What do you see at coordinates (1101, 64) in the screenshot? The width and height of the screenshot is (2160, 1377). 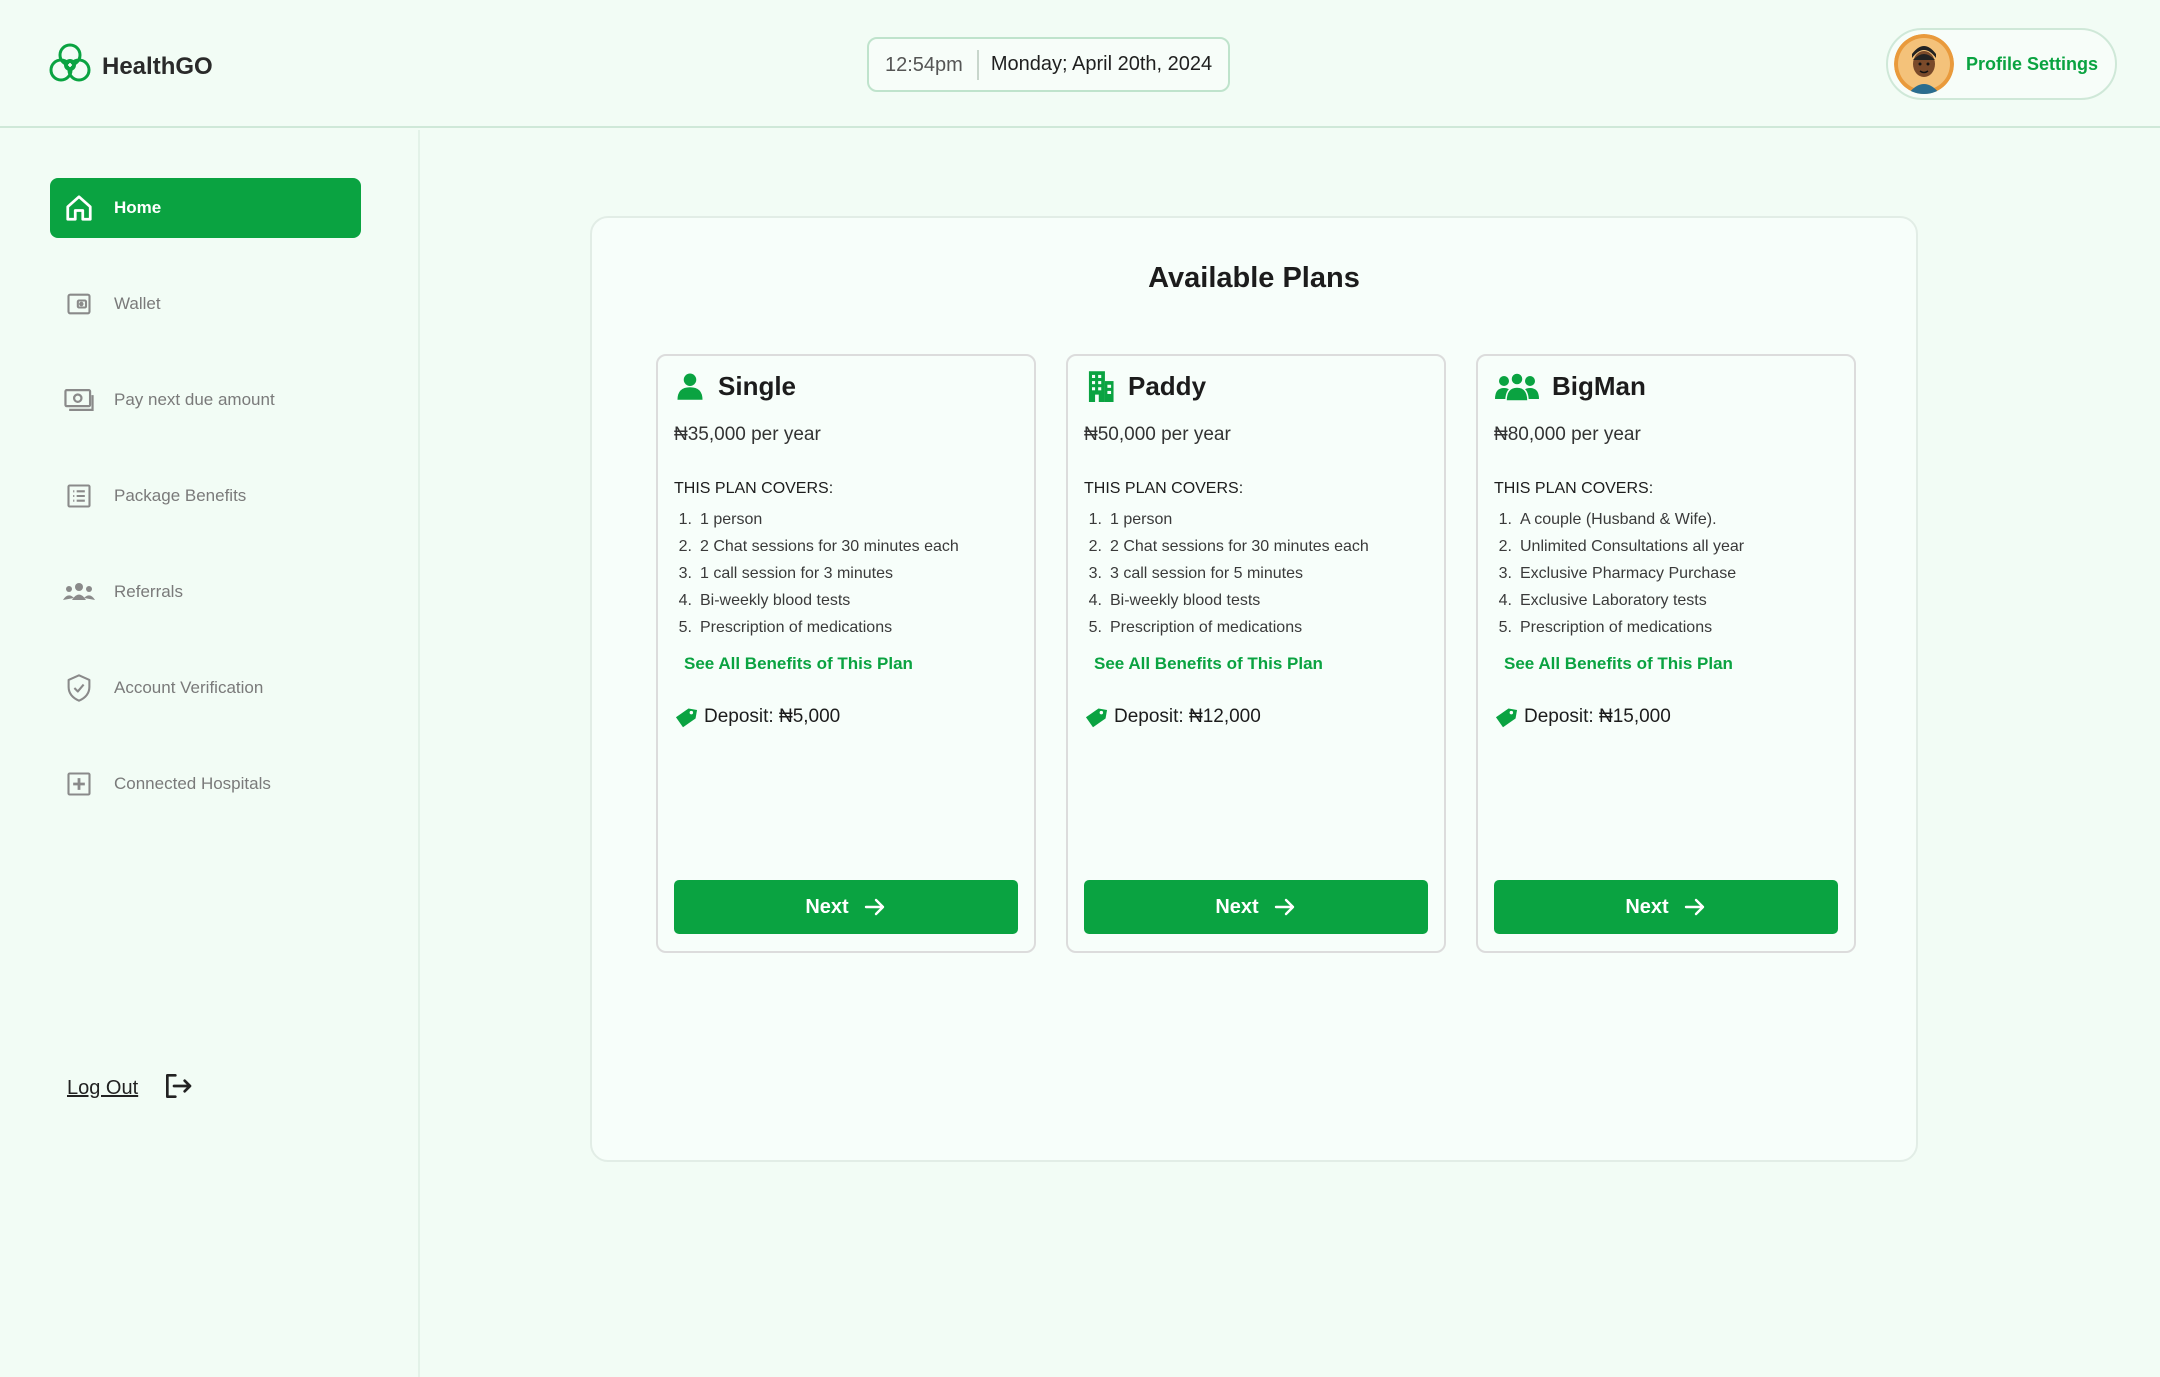 I see `current-date: Monday; April 20th, 2024` at bounding box center [1101, 64].